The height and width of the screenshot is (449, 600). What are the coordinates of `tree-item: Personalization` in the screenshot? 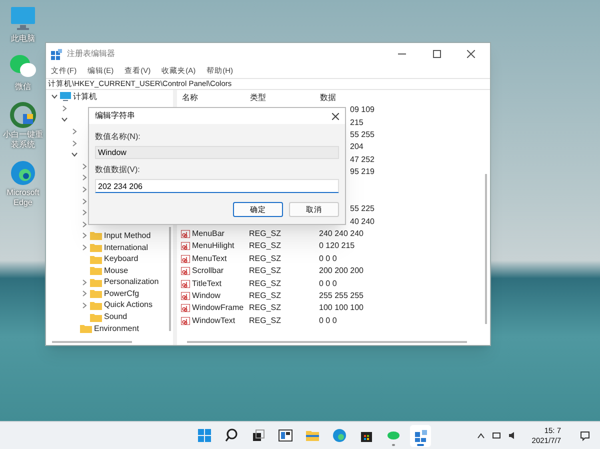 It's located at (131, 282).